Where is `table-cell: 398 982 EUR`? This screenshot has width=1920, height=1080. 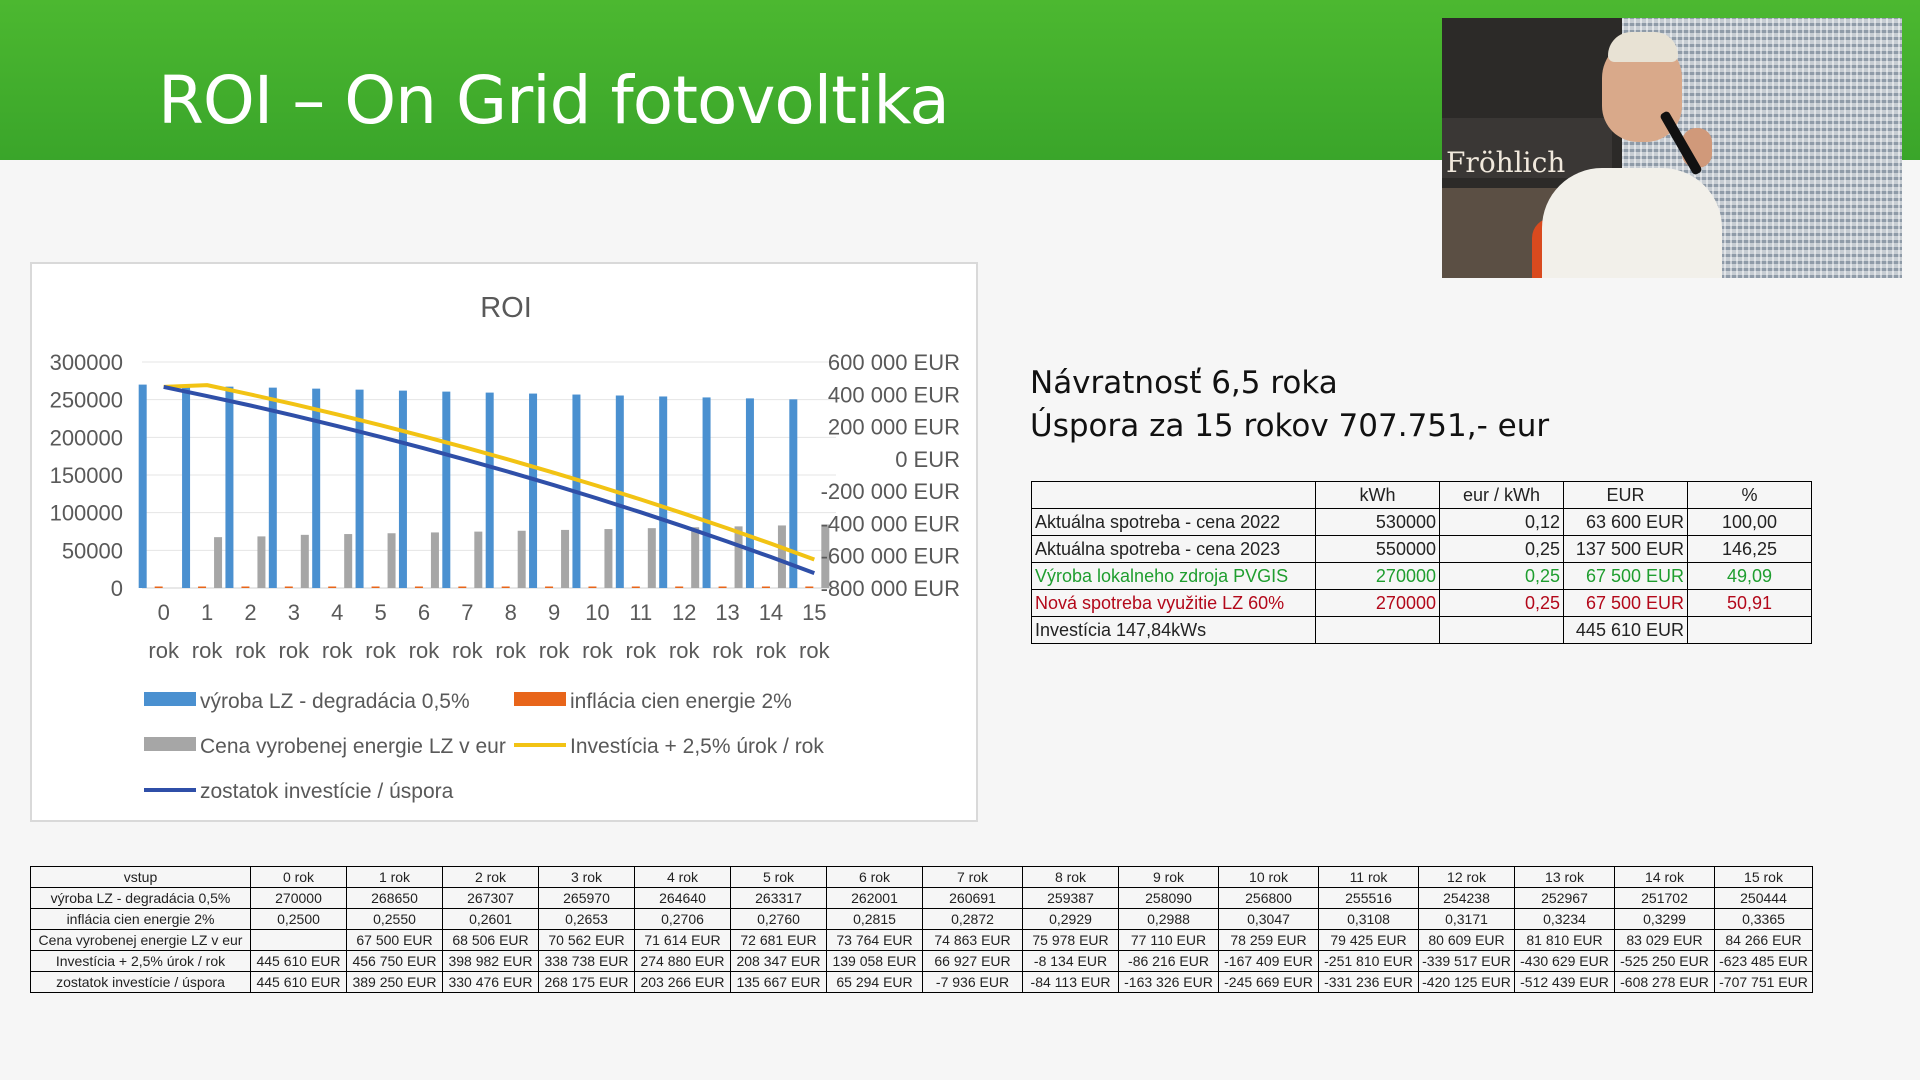
table-cell: 398 982 EUR is located at coordinates (490, 961).